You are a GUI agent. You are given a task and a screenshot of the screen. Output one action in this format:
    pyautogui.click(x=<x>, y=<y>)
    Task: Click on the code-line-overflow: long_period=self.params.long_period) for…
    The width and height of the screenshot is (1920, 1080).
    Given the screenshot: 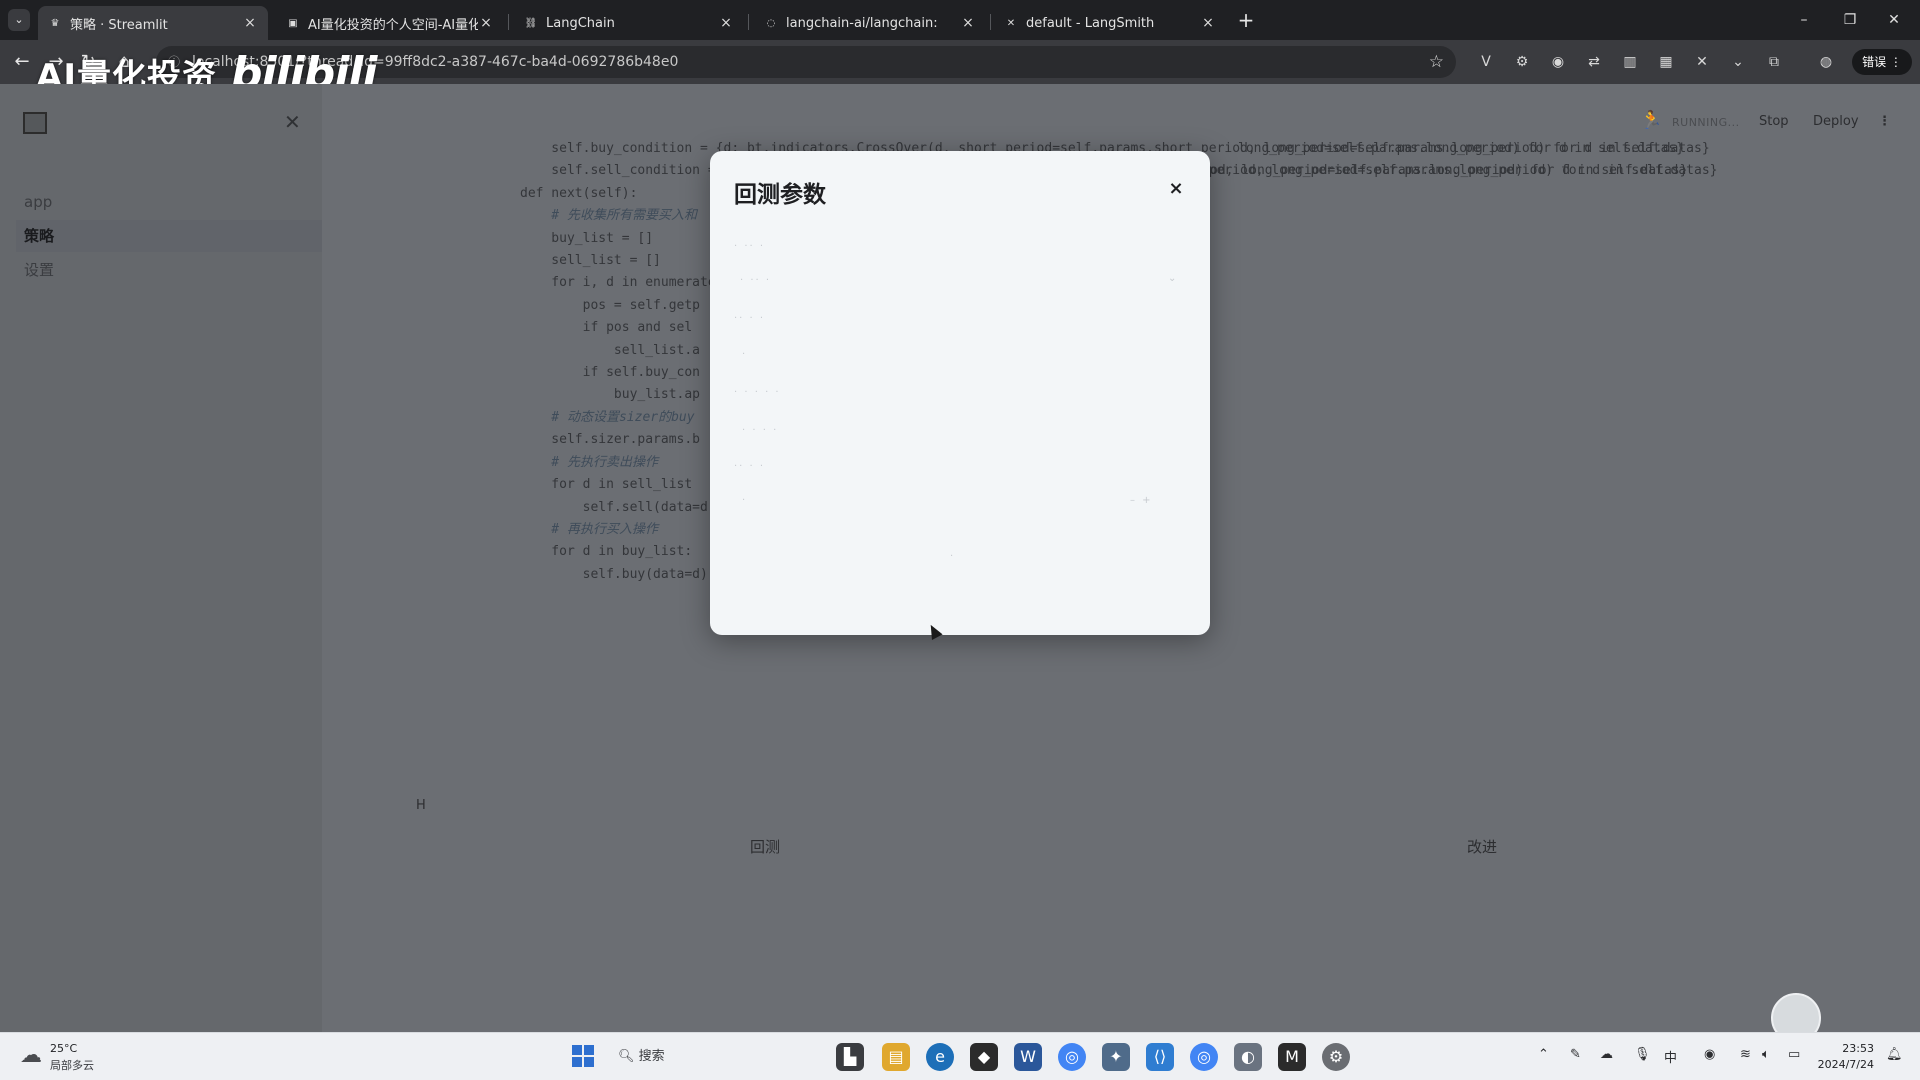 What is the action you would take?
    pyautogui.click(x=1461, y=148)
    